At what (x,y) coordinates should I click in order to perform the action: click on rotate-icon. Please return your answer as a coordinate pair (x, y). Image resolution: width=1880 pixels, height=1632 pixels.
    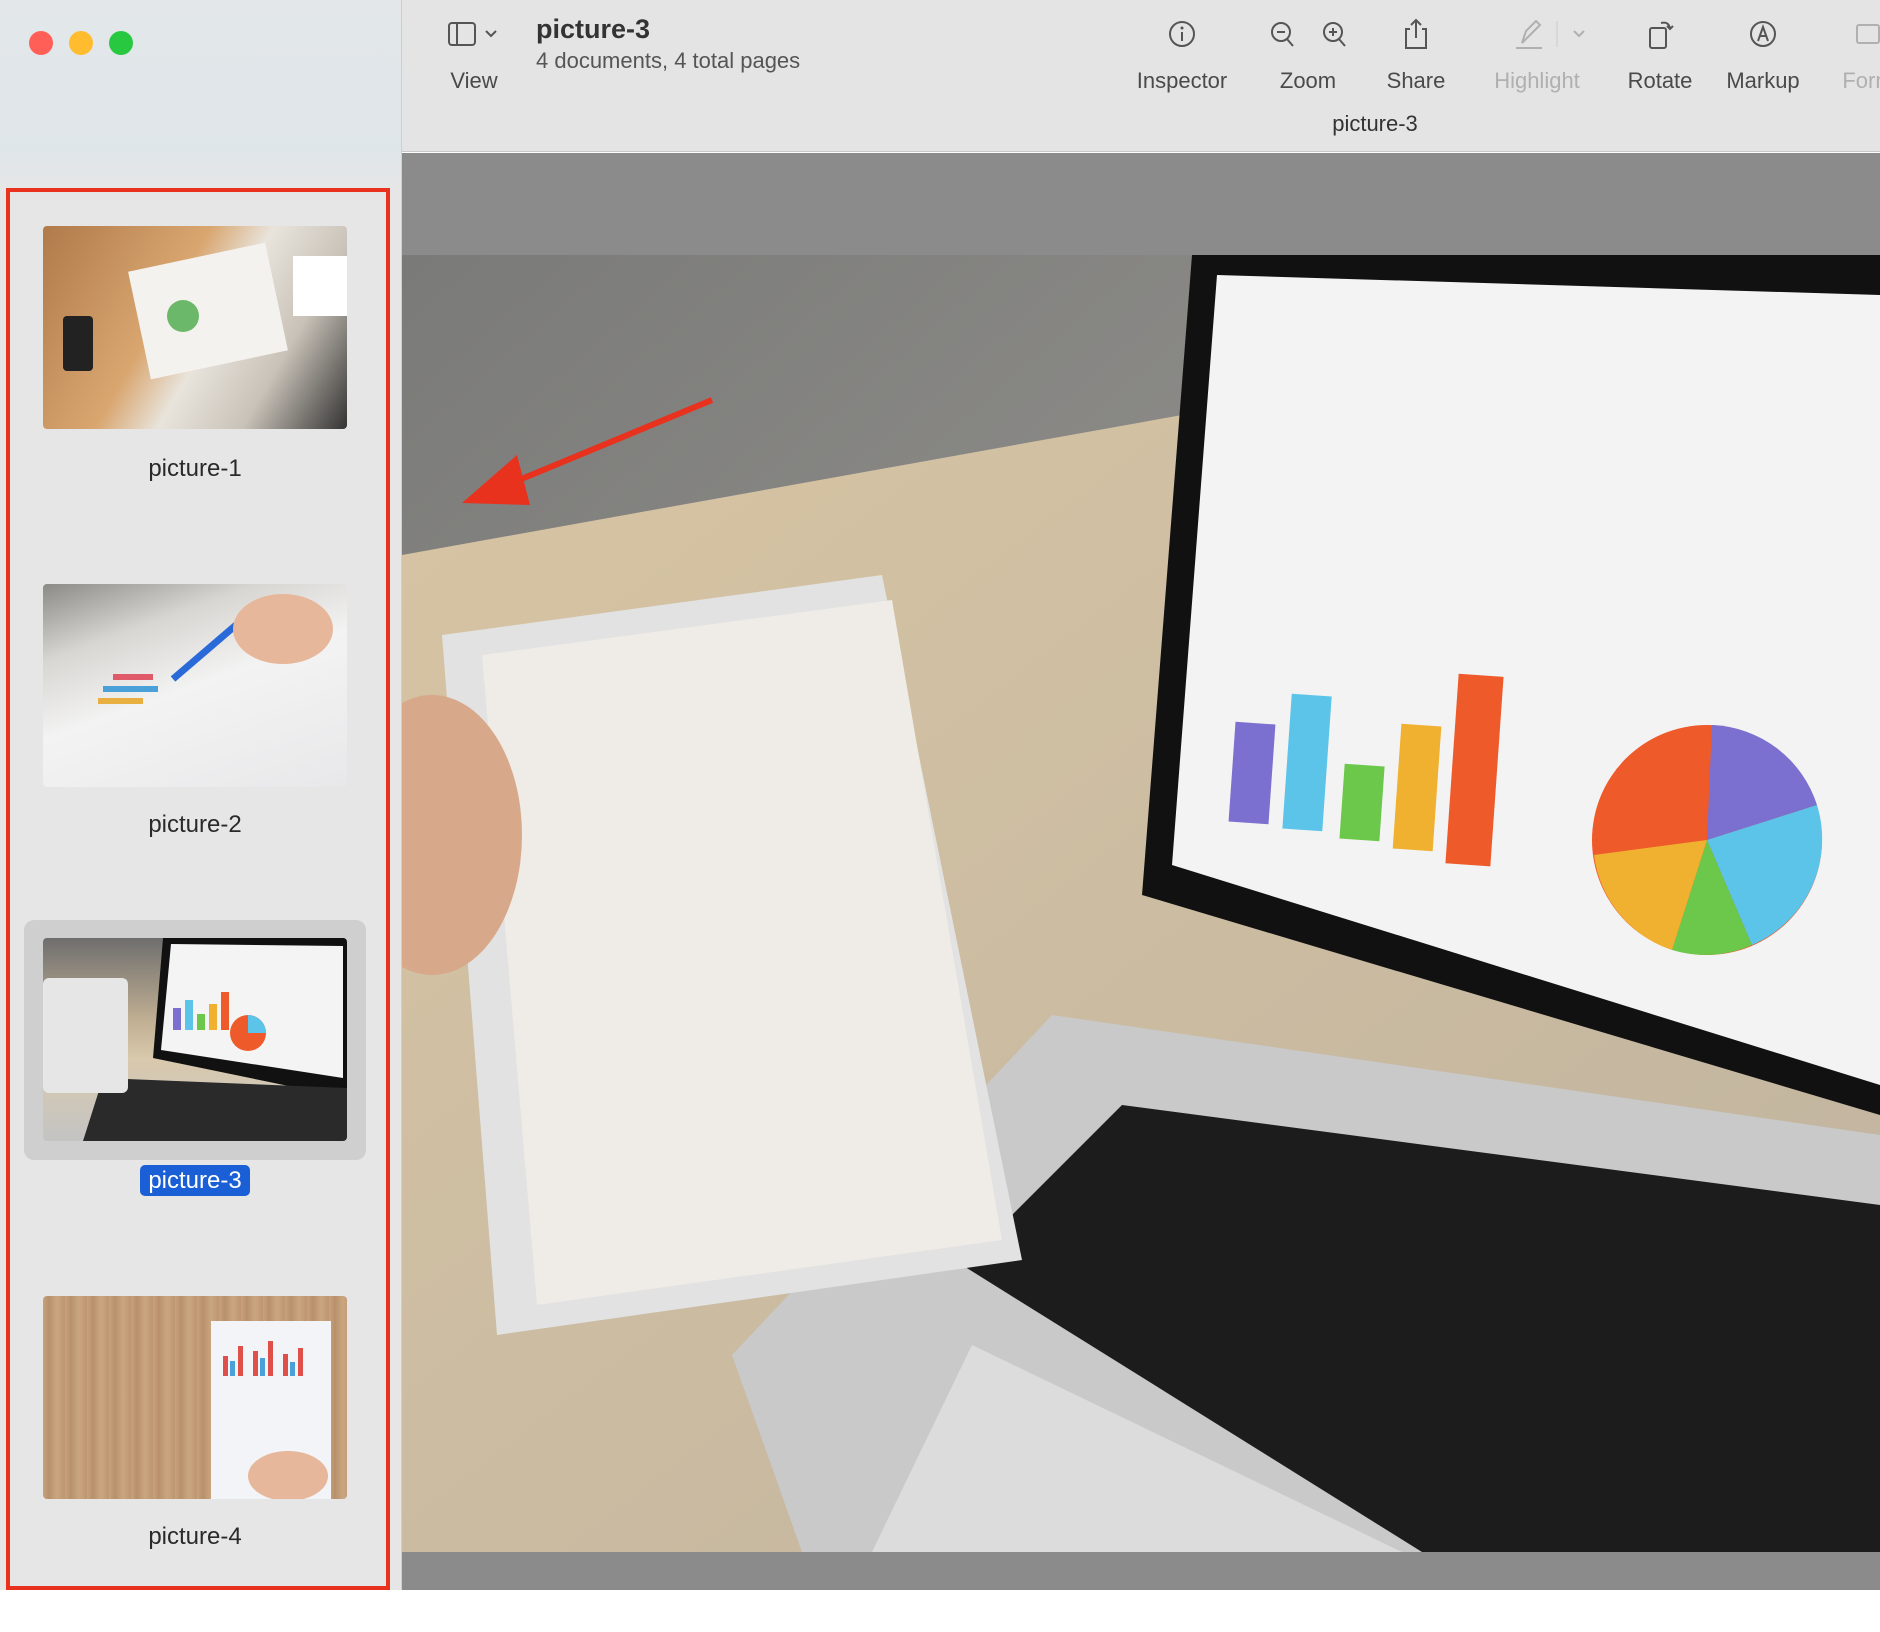
    Looking at the image, I should click on (1660, 34).